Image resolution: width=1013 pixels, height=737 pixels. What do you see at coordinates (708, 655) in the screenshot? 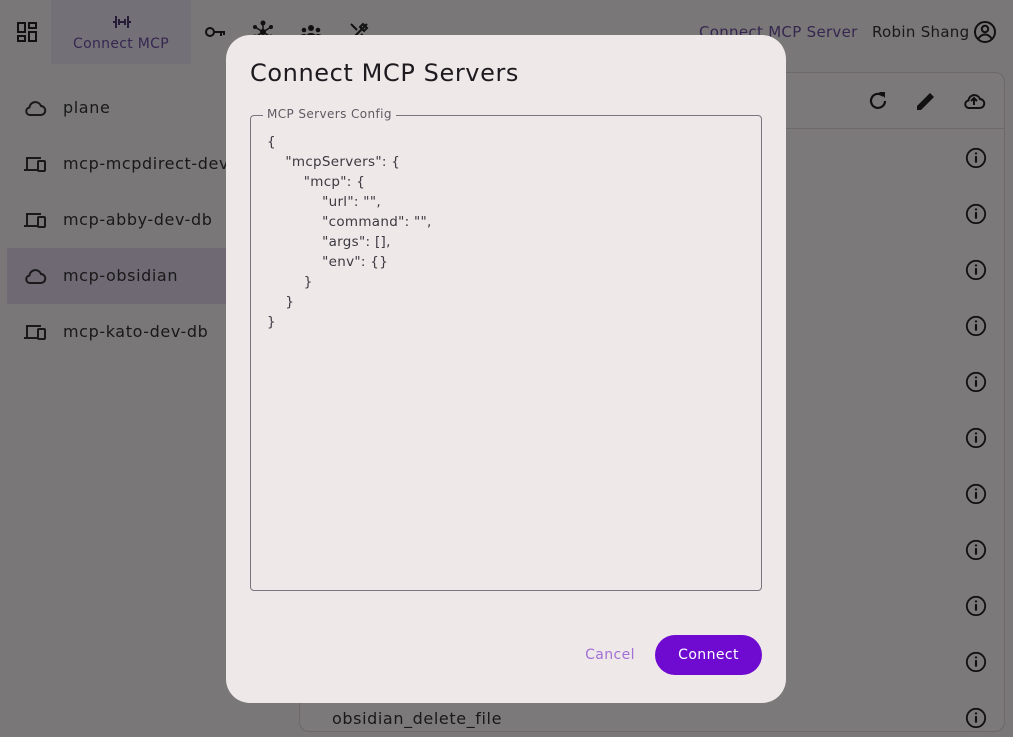
I see `connect-button: Connect` at bounding box center [708, 655].